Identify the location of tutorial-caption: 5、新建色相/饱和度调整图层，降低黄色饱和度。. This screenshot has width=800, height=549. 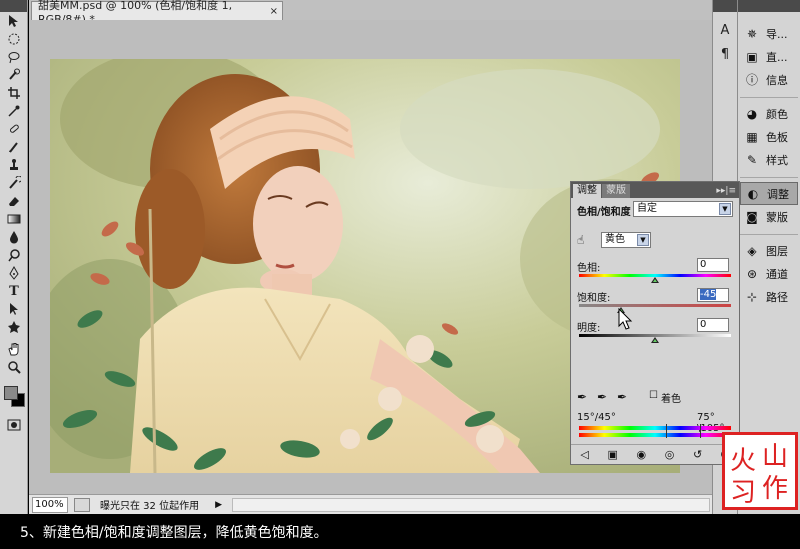
(174, 533).